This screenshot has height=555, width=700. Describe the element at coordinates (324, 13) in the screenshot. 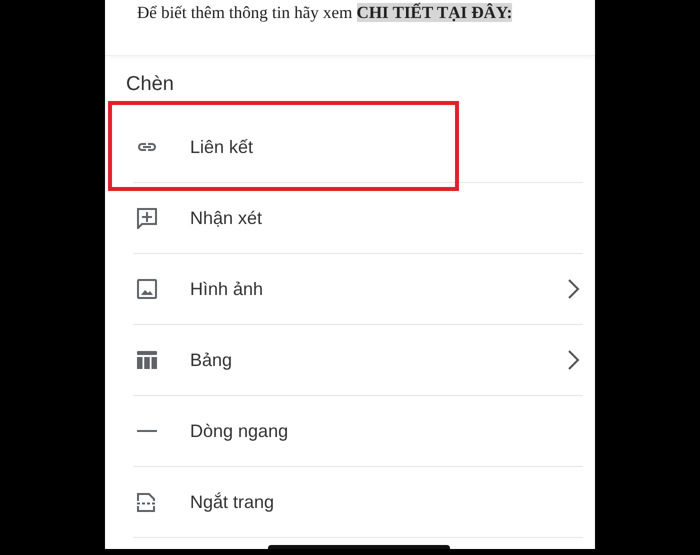

I see `document-text: Để biết thêm thông tin hãy xem CHI TIẾT TẠI ĐÂY:` at that location.